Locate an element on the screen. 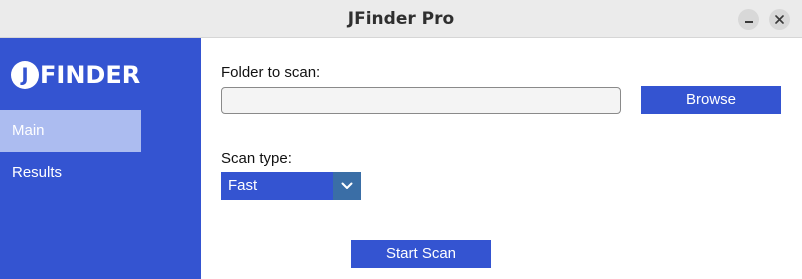  logo-text: FINDER is located at coordinates (90, 74).